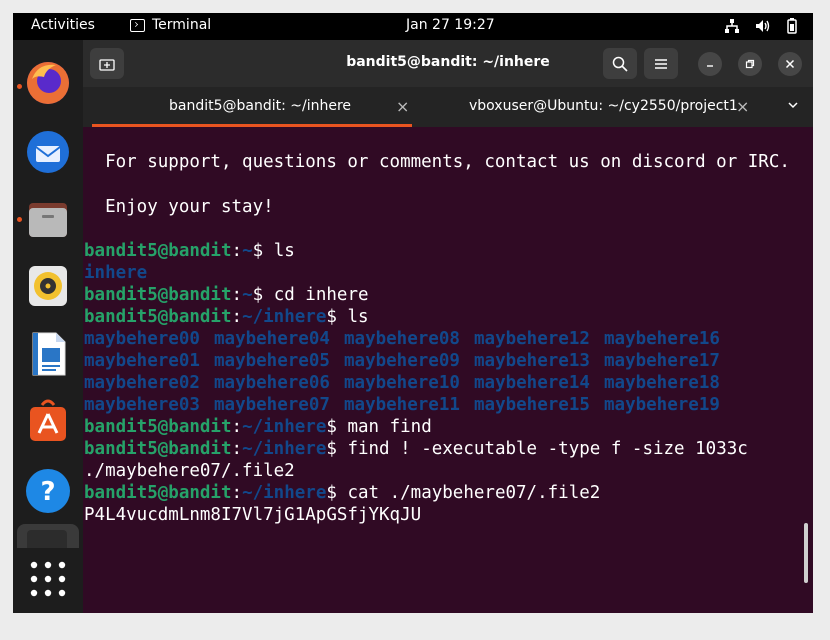 The image size is (830, 640). What do you see at coordinates (116, 273) in the screenshot?
I see `output-line: inhere` at bounding box center [116, 273].